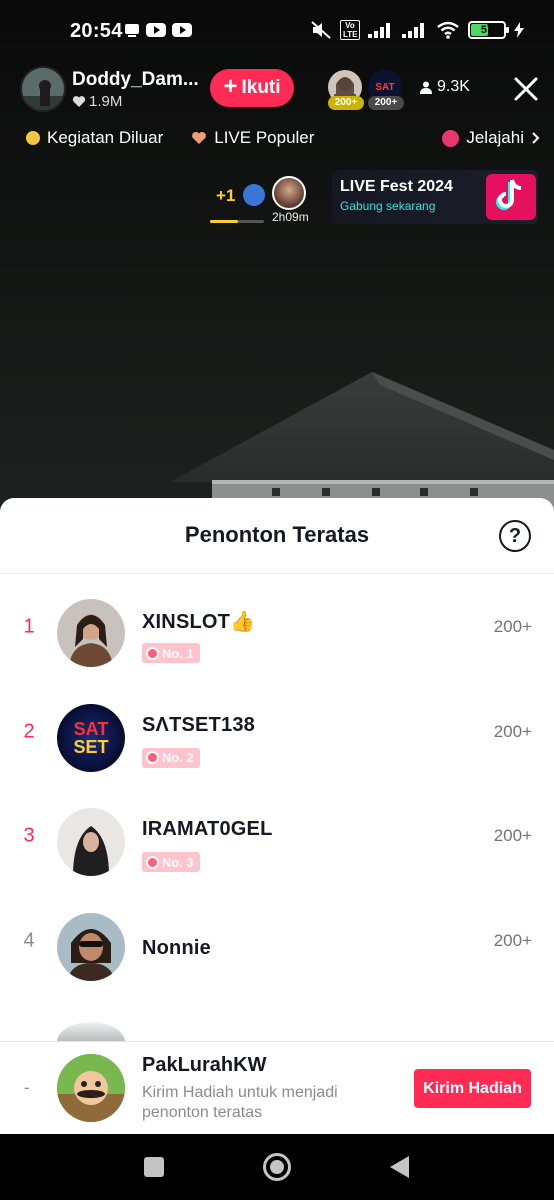 The image size is (554, 1200). I want to click on gift-goal-widget: +1 2h09m, so click(260, 200).